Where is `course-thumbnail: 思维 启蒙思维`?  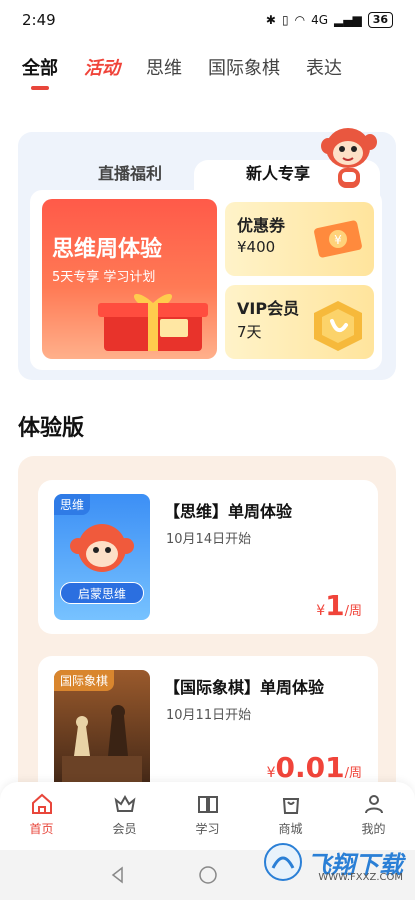 course-thumbnail: 思维 启蒙思维 is located at coordinates (102, 557).